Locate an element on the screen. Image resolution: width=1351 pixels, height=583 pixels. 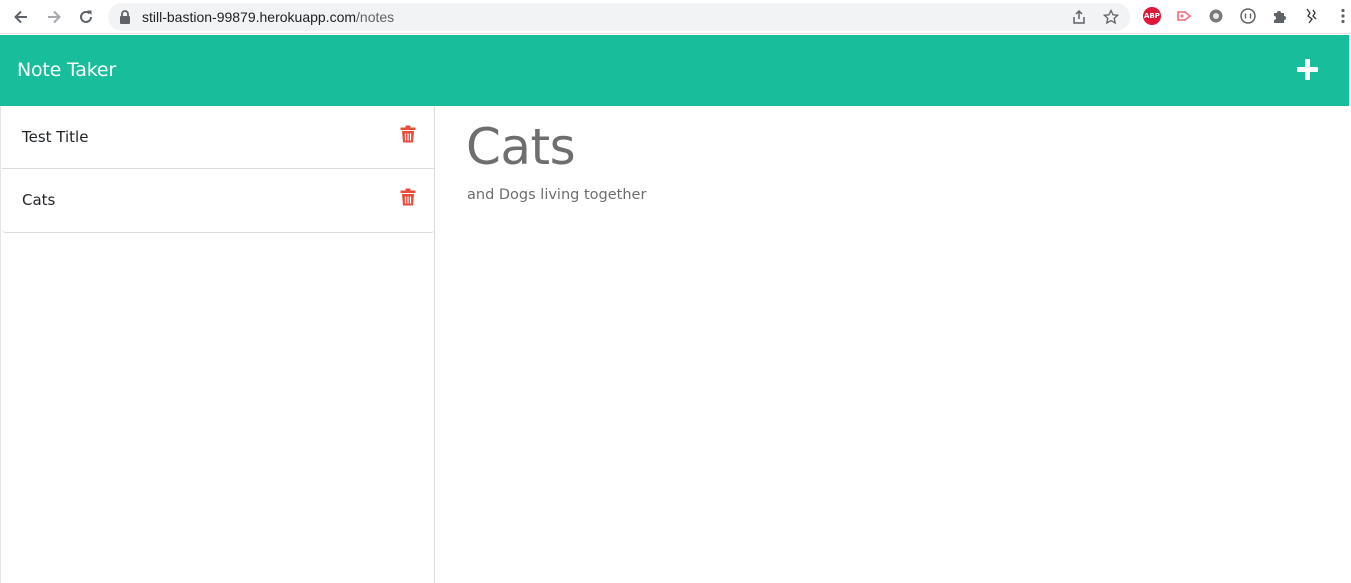
new-note-button is located at coordinates (1307, 69).